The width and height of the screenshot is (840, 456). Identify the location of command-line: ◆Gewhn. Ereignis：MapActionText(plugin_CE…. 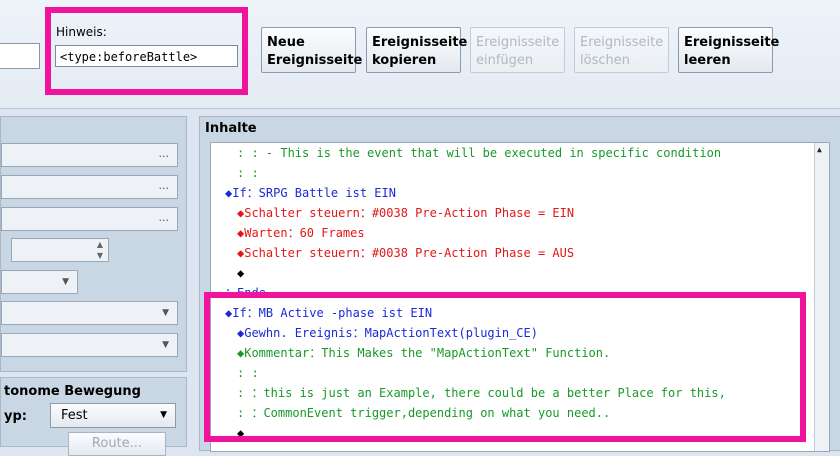
(387, 333).